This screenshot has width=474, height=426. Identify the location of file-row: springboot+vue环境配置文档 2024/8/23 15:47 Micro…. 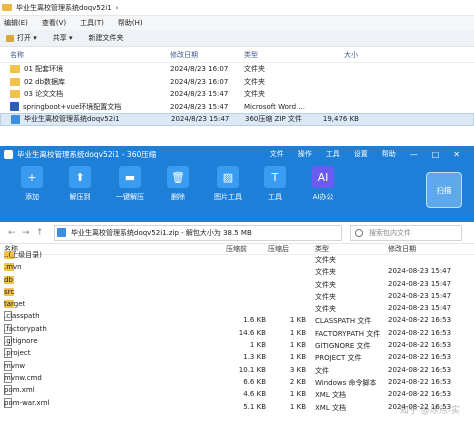
(237, 107).